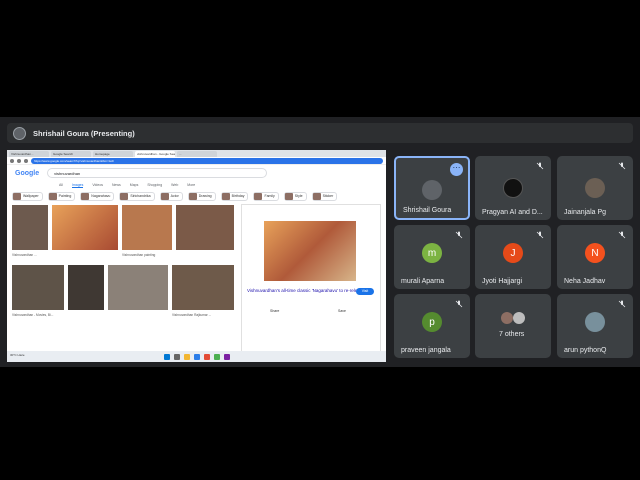 This screenshot has height=480, width=640. I want to click on participant-tile-2: Jainanjala Pg, so click(595, 188).